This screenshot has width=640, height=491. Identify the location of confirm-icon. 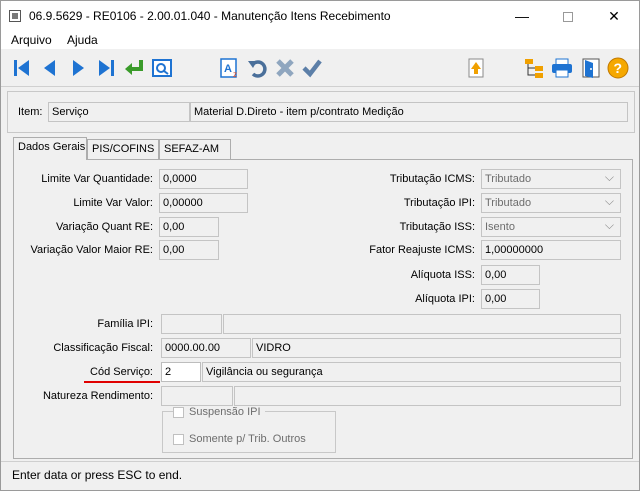
(312, 68).